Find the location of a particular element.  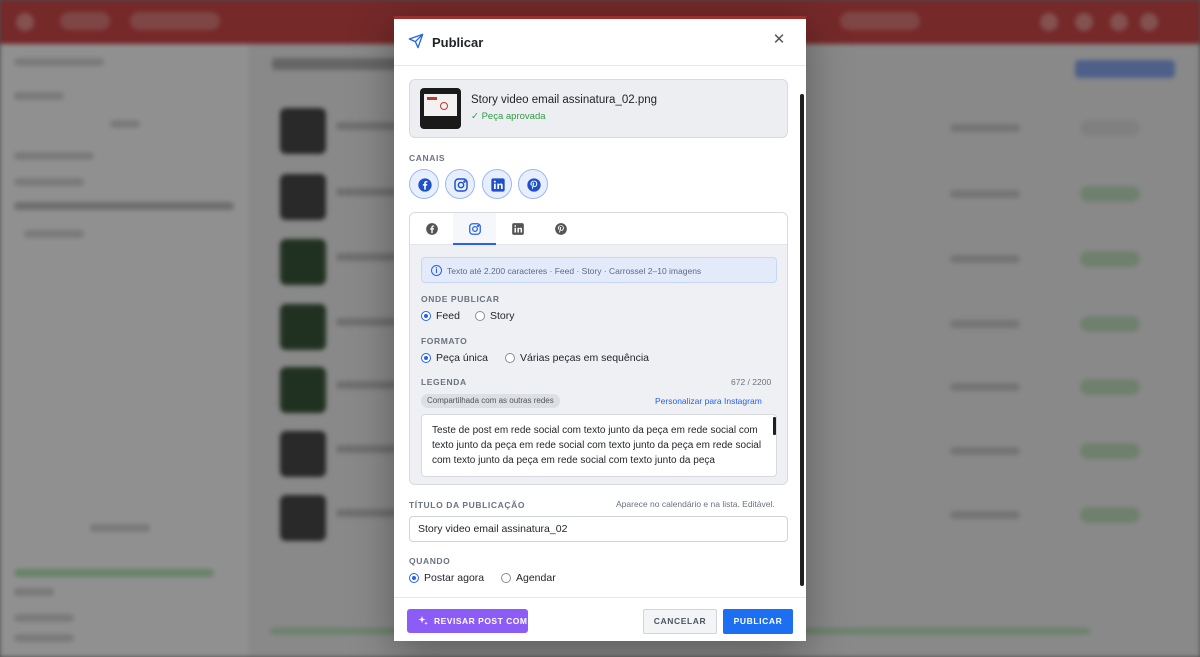

channel-instagram is located at coordinates (460, 184).